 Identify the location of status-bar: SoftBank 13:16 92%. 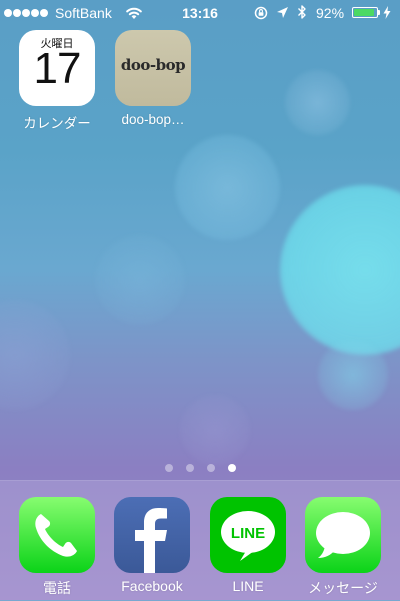
(200, 13).